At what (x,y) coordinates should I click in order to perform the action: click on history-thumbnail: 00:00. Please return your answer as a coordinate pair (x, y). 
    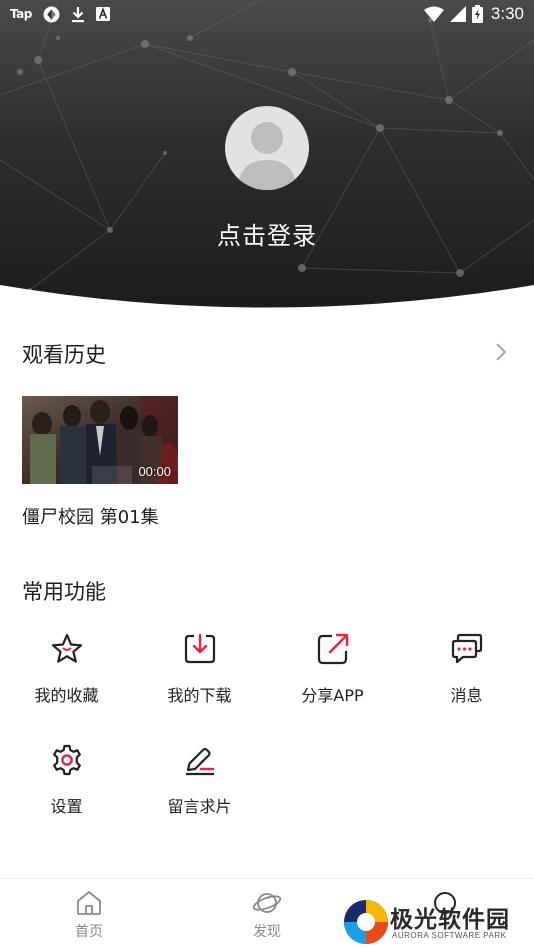
    Looking at the image, I should click on (100, 440).